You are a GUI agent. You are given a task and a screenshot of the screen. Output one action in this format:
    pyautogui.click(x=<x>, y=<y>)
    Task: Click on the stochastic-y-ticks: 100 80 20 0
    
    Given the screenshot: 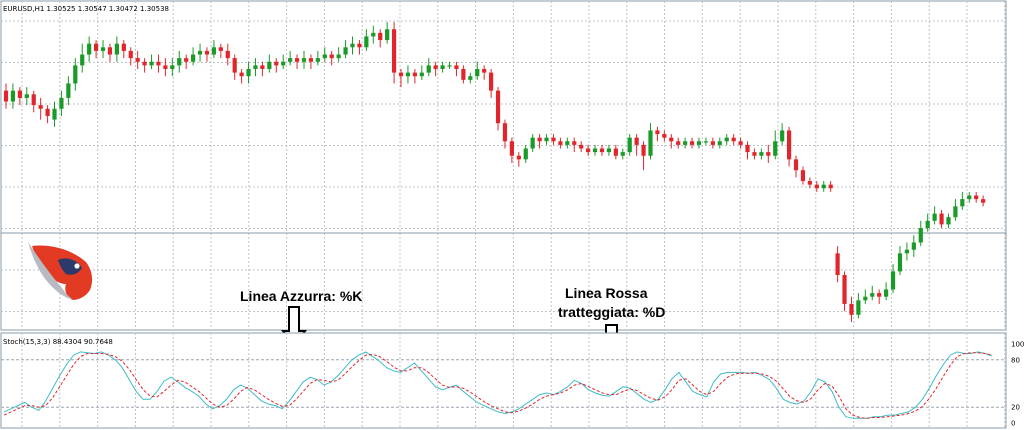 What is the action you would take?
    pyautogui.click(x=1017, y=384)
    